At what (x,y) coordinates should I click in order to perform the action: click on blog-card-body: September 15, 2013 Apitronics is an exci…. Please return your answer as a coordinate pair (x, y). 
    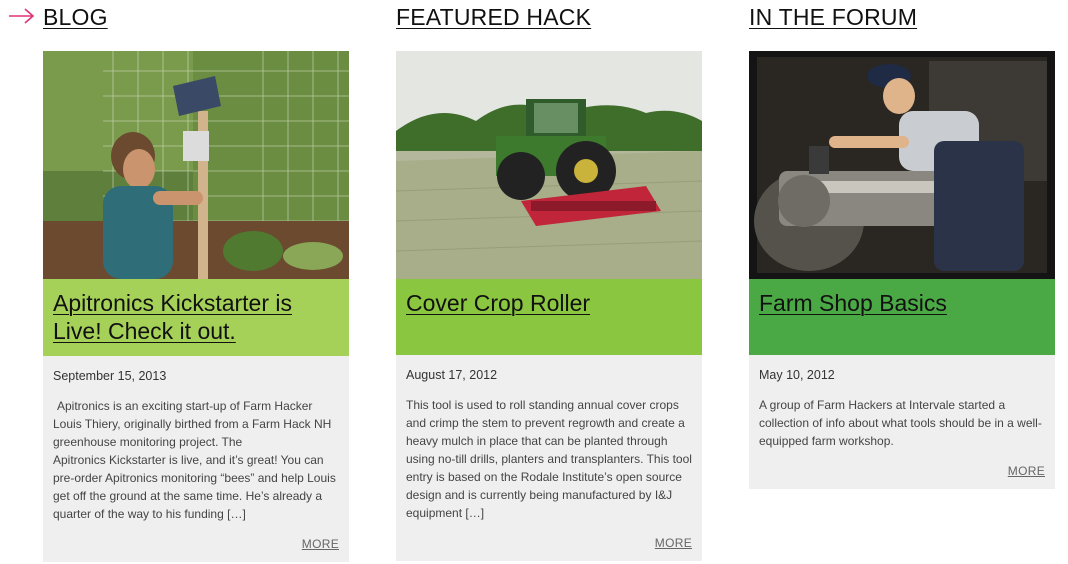
    Looking at the image, I should click on (196, 459).